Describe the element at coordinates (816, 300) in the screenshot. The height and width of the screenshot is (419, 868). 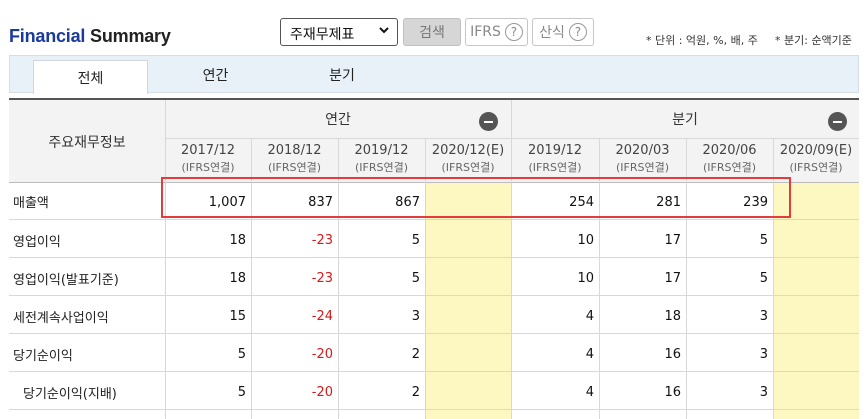
I see `estimate-column-quarter` at that location.